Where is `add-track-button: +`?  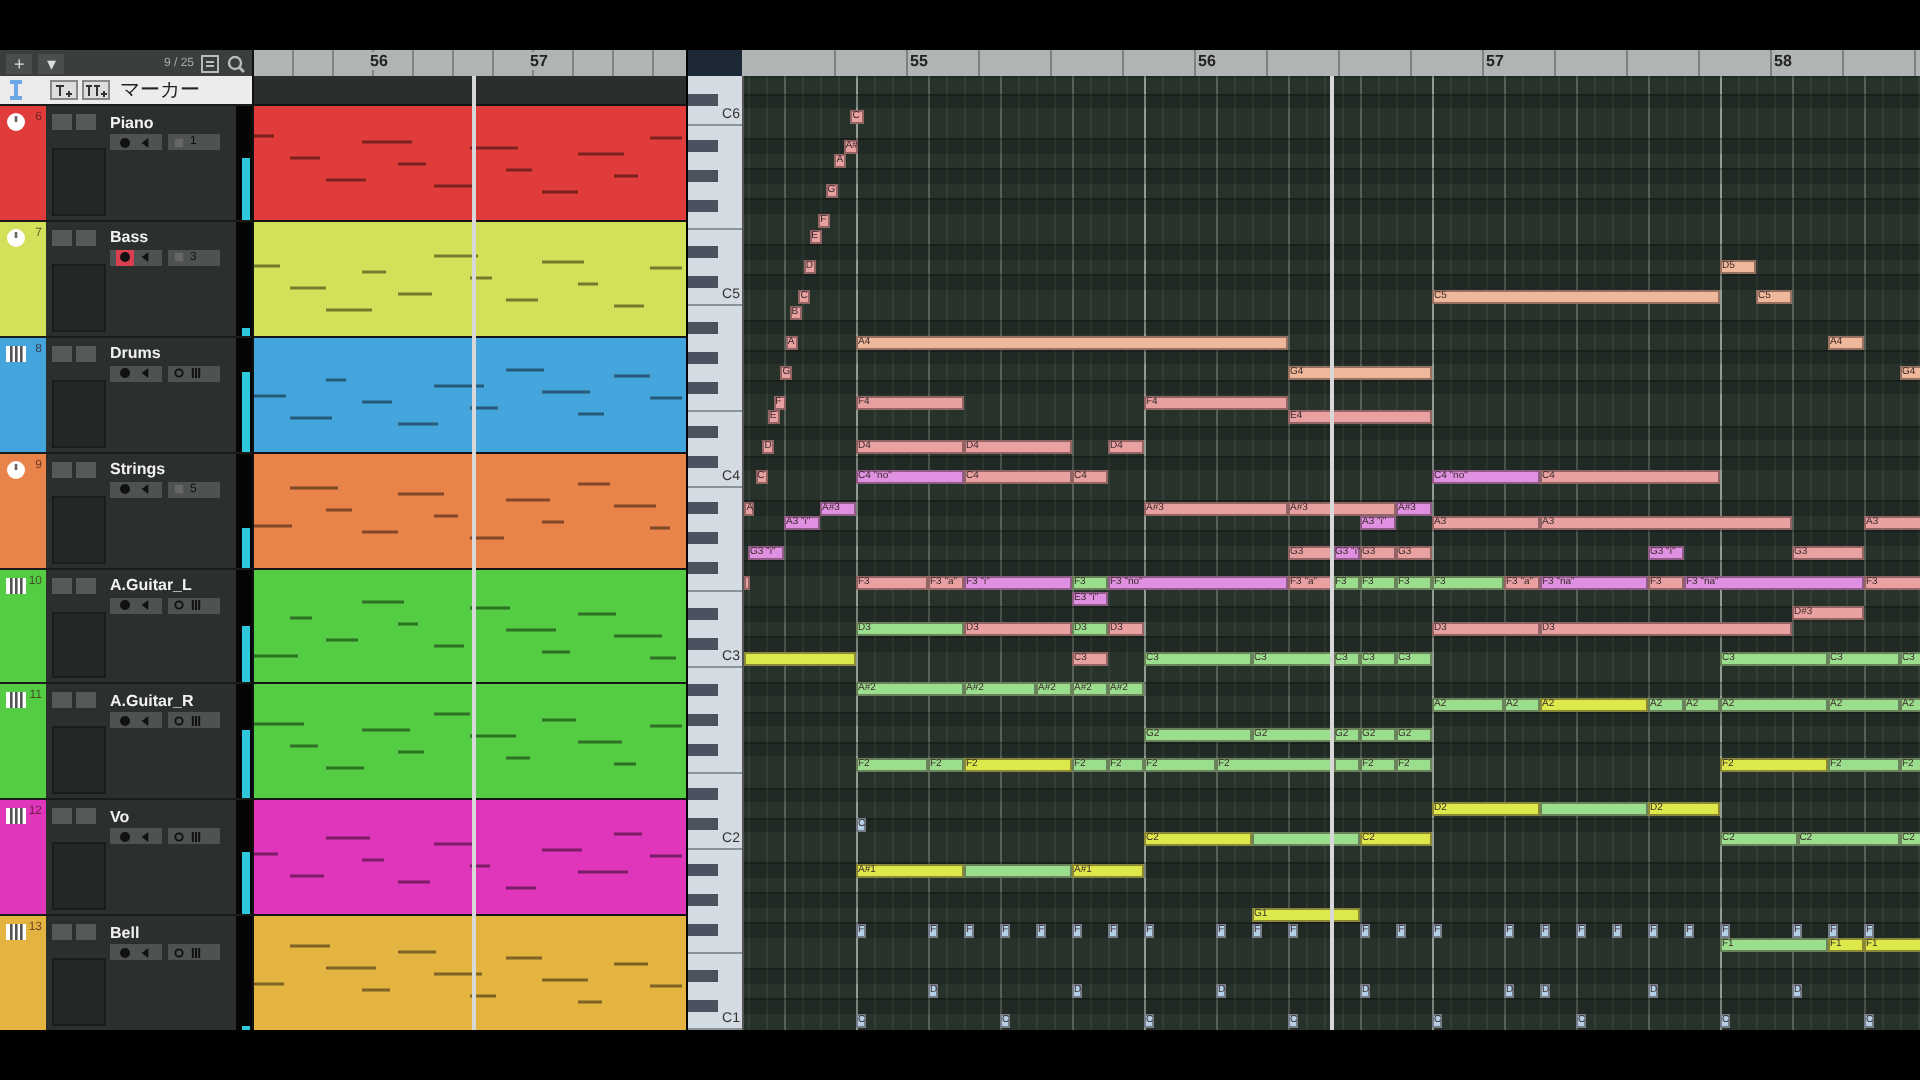 add-track-button: + is located at coordinates (19, 63).